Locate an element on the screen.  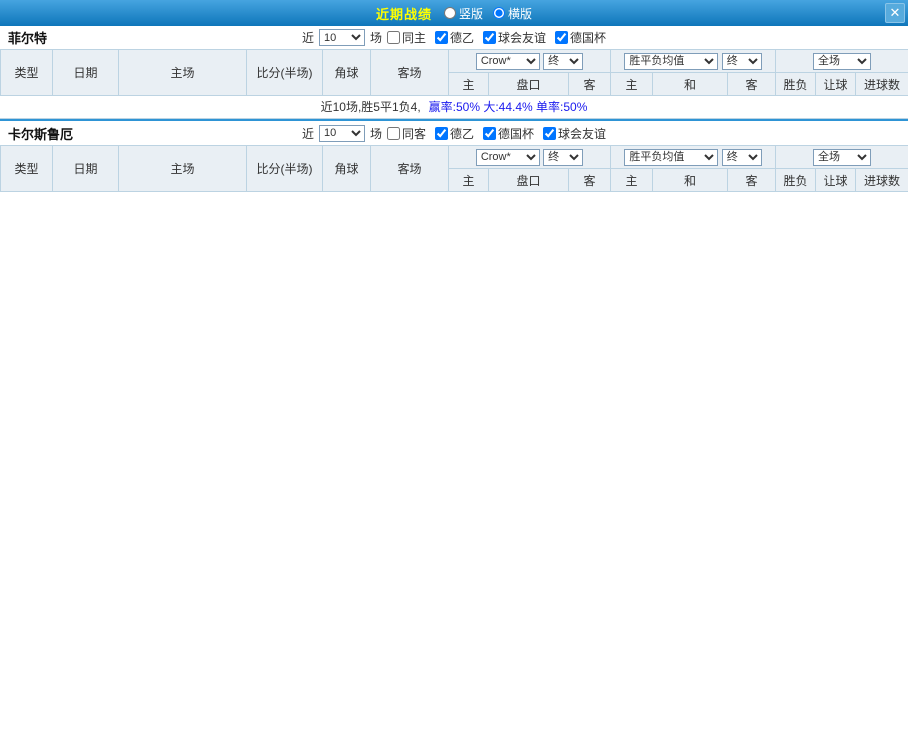
layout-radio-label: 横版 is located at coordinates (520, 13).